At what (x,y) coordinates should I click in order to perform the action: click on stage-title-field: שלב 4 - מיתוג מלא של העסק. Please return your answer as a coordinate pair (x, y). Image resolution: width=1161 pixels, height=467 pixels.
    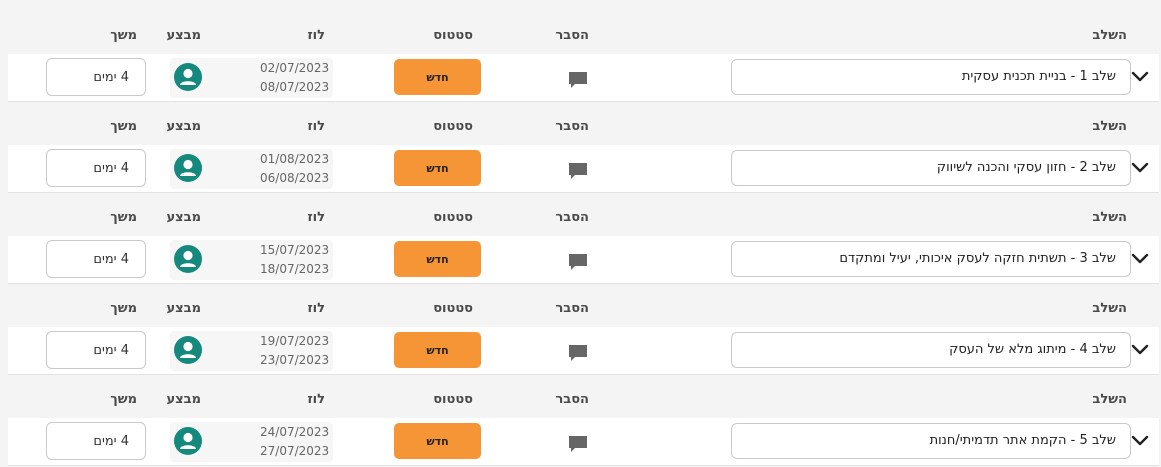
    Looking at the image, I should click on (931, 350).